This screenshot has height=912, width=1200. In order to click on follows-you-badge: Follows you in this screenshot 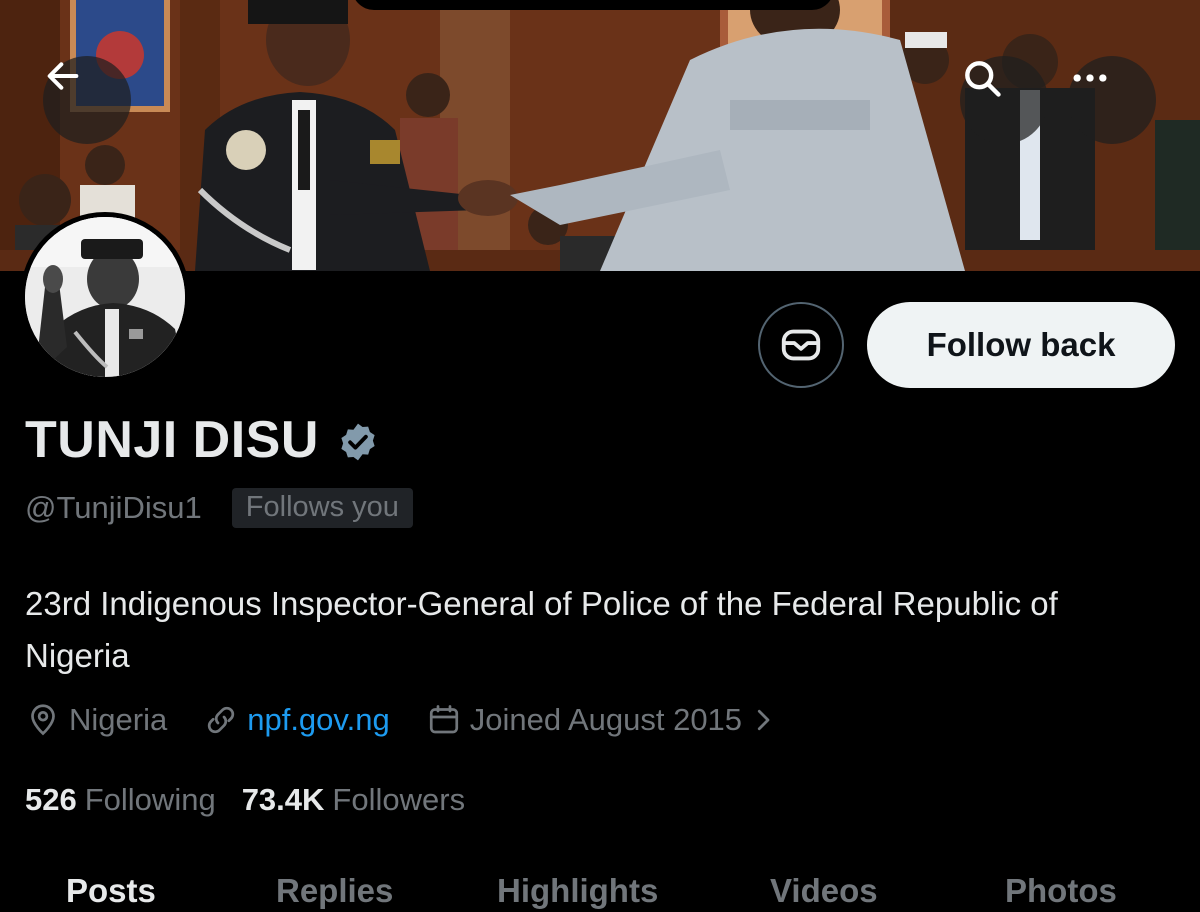, I will do `click(322, 508)`.